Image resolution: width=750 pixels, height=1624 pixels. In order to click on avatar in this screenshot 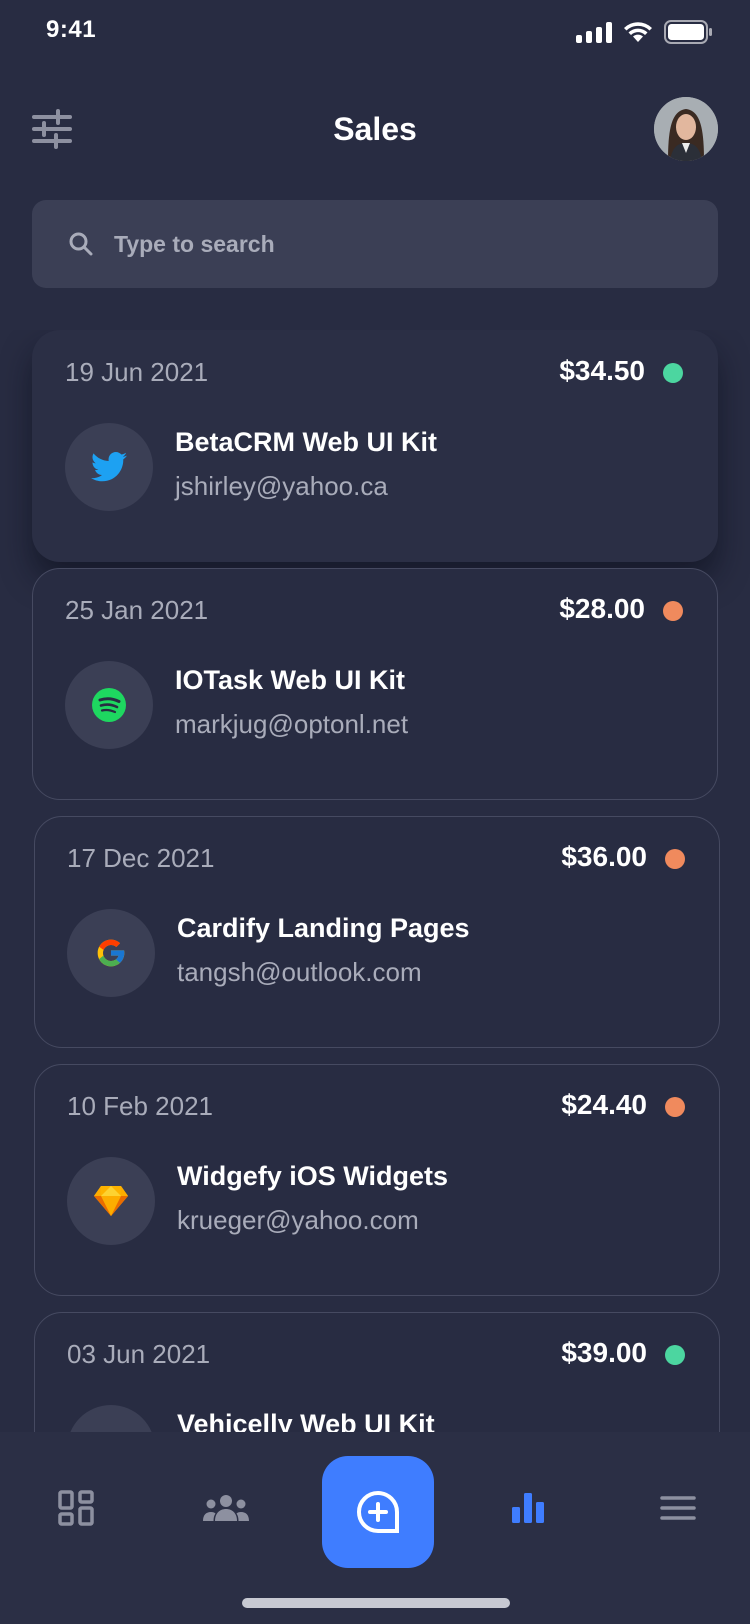, I will do `click(686, 129)`.